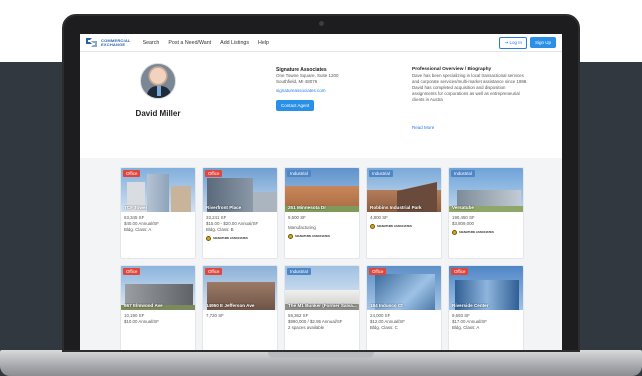 The height and width of the screenshot is (376, 642). I want to click on nav-link-help: Help, so click(263, 43).